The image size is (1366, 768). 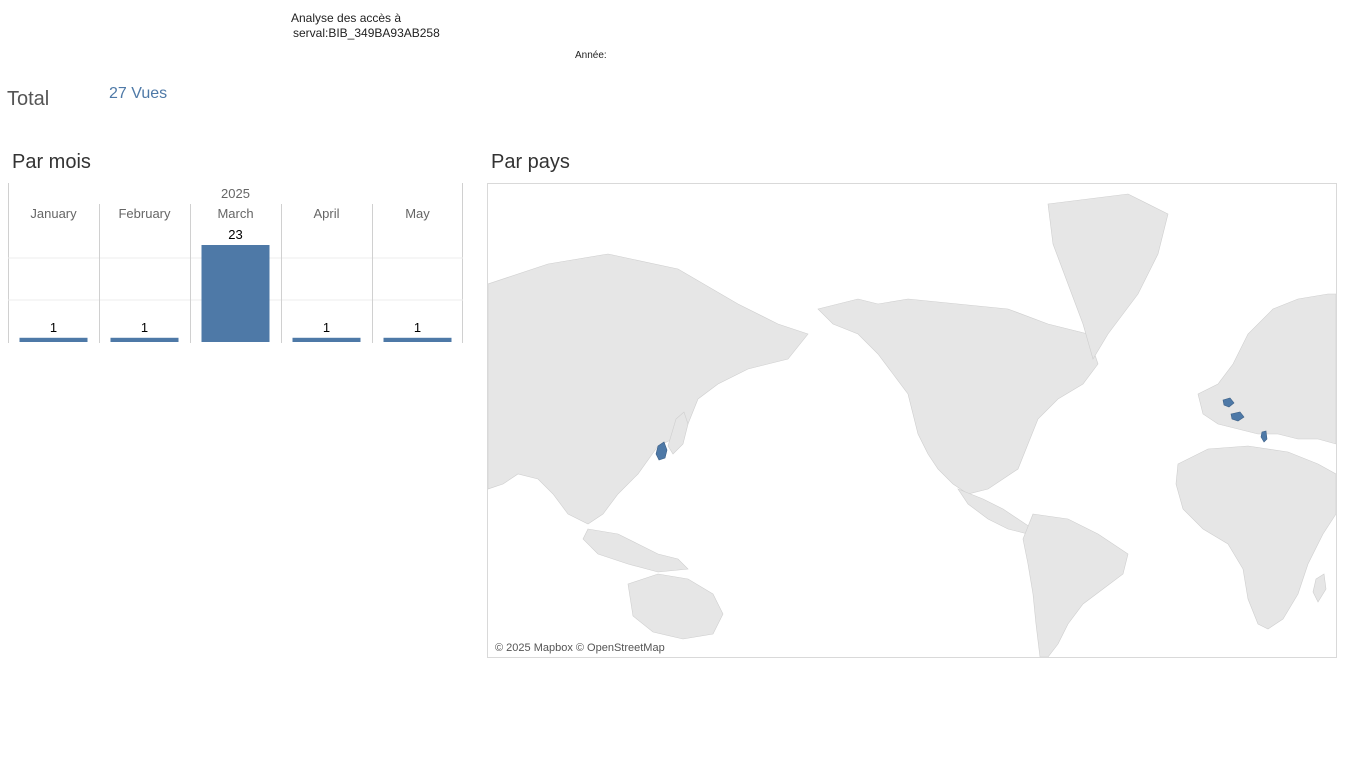 What do you see at coordinates (675, 606) in the screenshot?
I see `land-australia` at bounding box center [675, 606].